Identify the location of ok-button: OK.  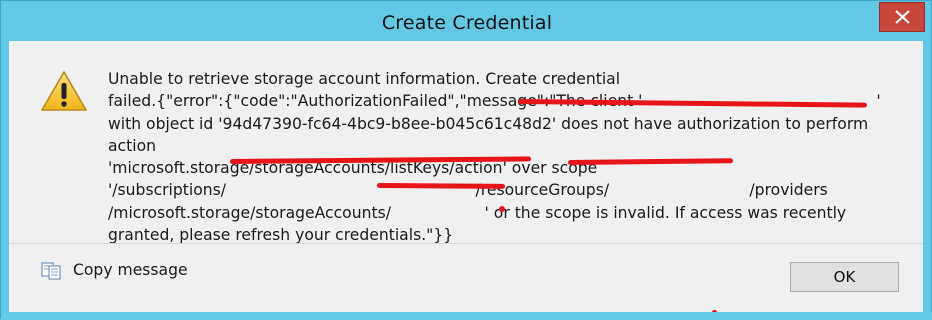
(844, 277).